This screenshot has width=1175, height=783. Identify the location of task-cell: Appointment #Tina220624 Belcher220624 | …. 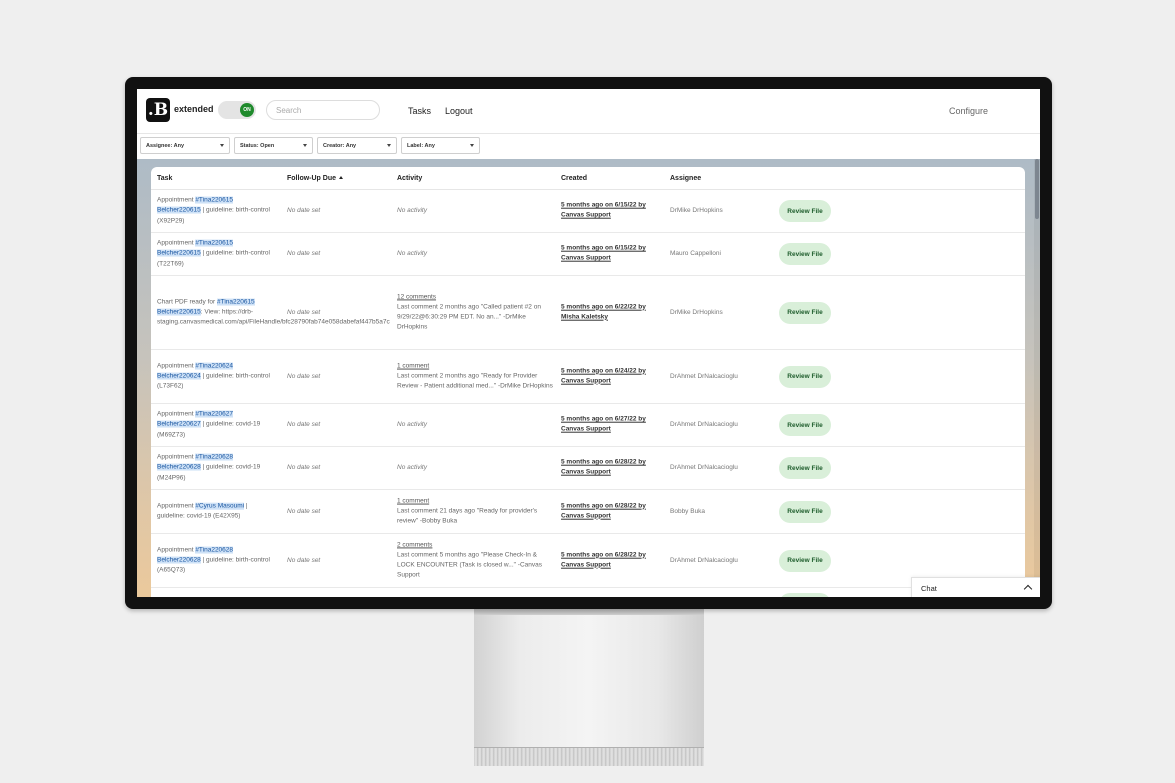
(216, 376).